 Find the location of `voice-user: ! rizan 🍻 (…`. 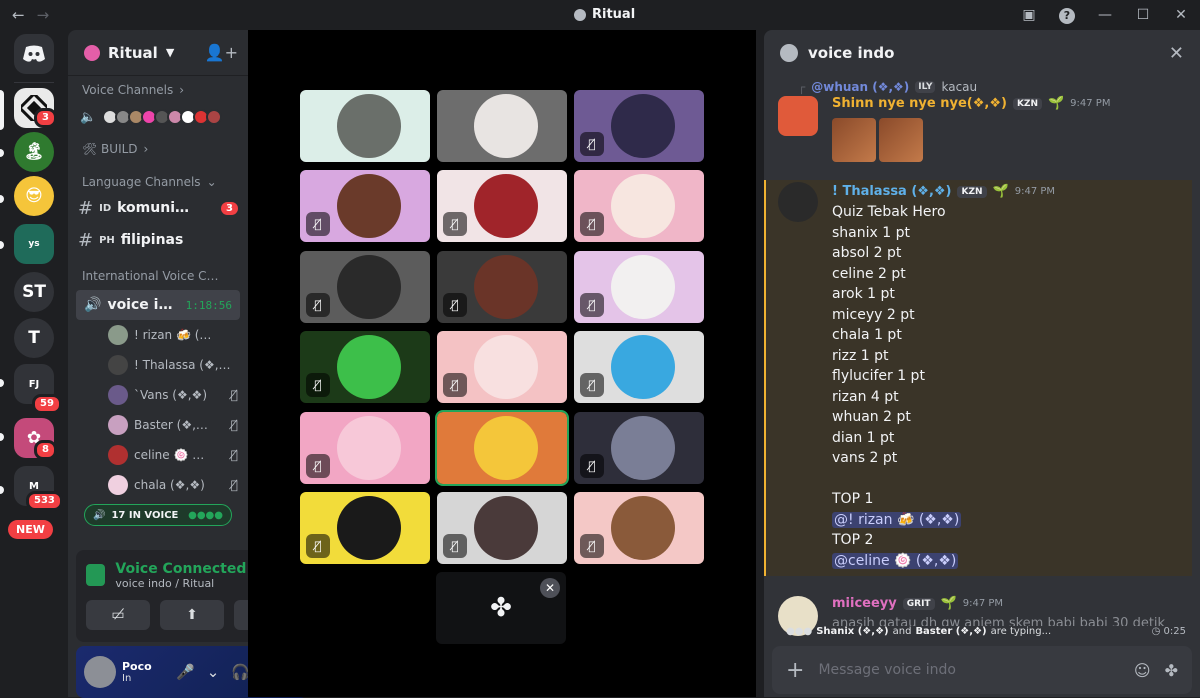

voice-user: ! rizan 🍻 (… is located at coordinates (158, 335).